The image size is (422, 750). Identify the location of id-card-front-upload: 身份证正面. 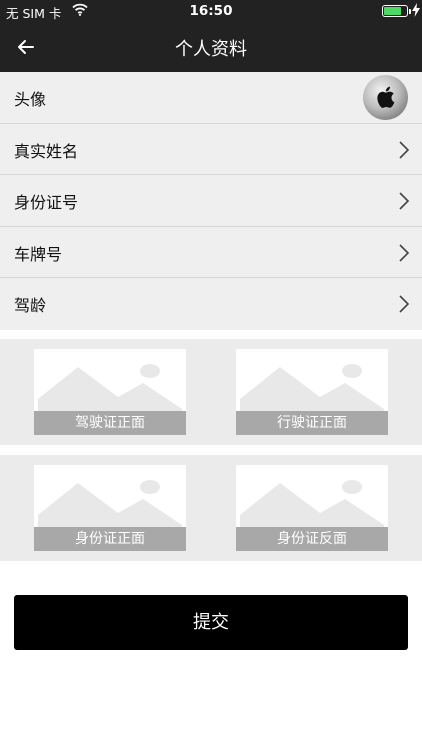
(110, 508).